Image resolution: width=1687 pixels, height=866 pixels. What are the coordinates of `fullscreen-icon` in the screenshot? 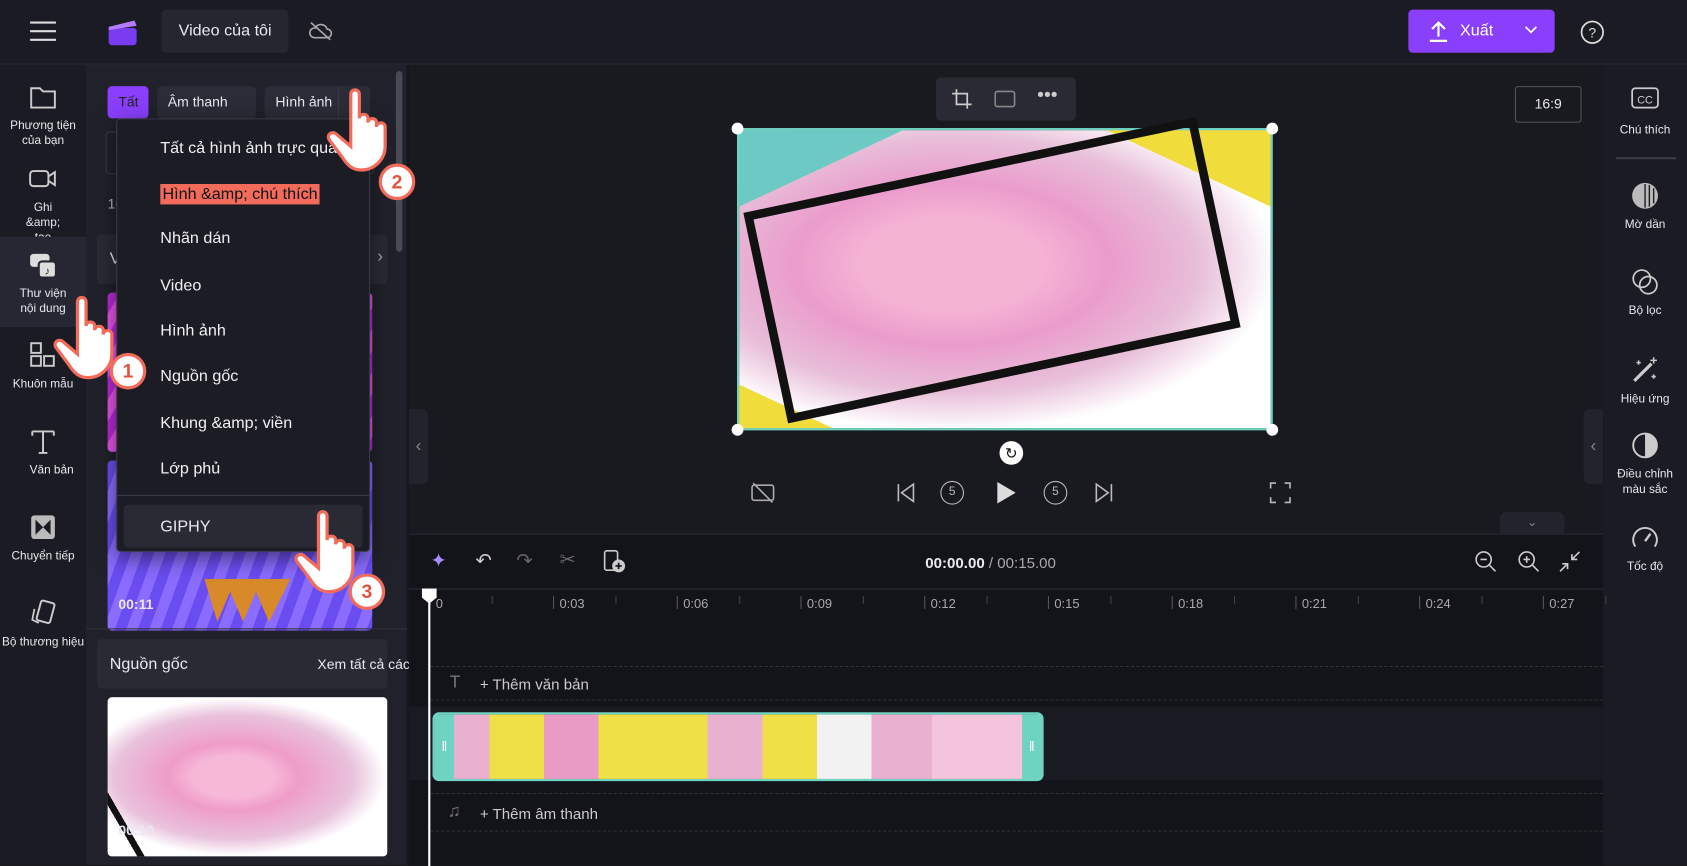 It's located at (1280, 493).